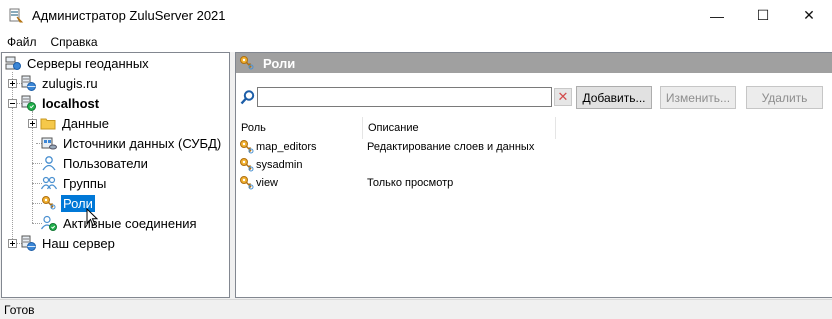 This screenshot has width=832, height=319. I want to click on table-row: view Только просмотр, so click(346, 183).